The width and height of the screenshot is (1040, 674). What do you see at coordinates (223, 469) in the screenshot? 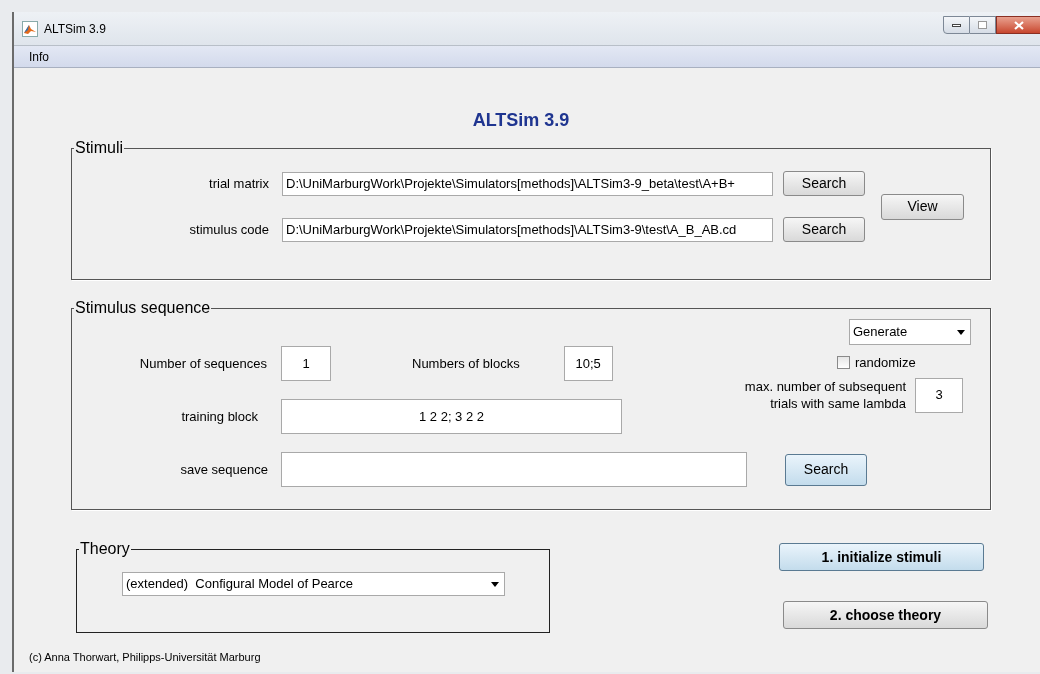
I see `field-label: save sequence` at bounding box center [223, 469].